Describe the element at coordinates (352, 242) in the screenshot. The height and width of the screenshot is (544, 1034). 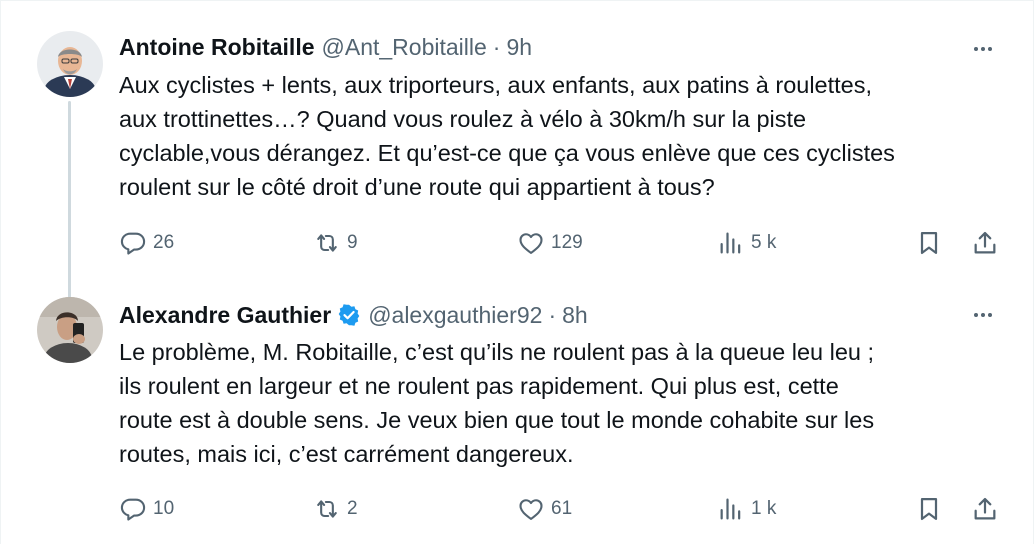
I see `repost-count: 9` at that location.